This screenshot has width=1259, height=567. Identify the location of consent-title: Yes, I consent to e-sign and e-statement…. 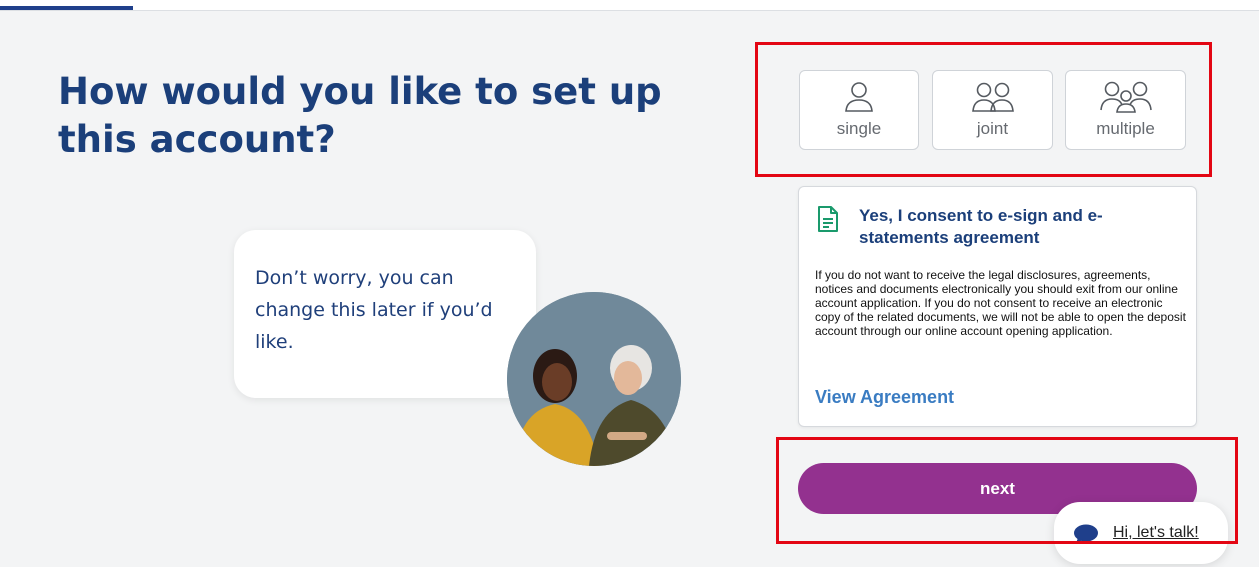
(981, 226).